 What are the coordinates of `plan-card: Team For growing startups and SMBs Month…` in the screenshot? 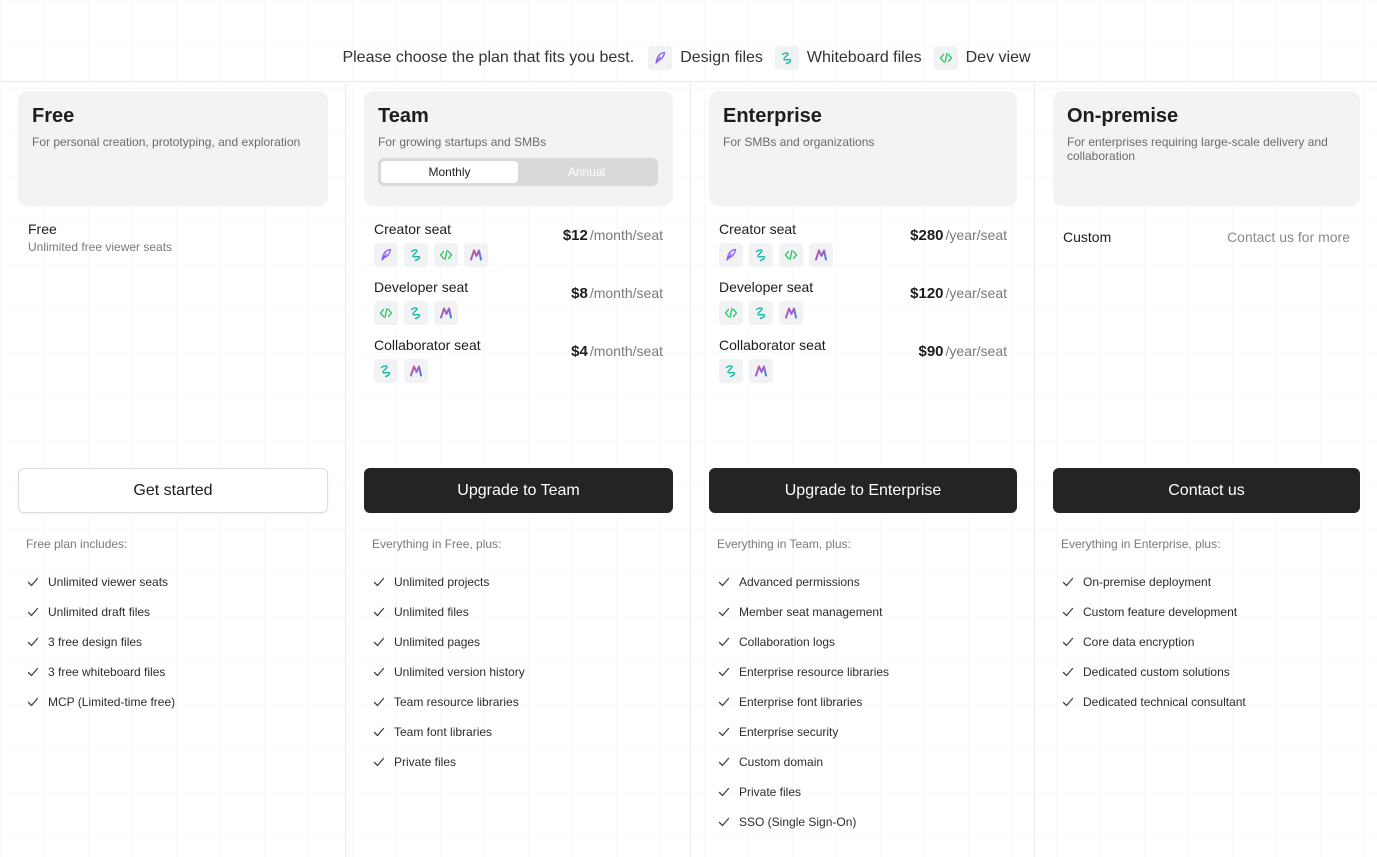 It's located at (518, 148).